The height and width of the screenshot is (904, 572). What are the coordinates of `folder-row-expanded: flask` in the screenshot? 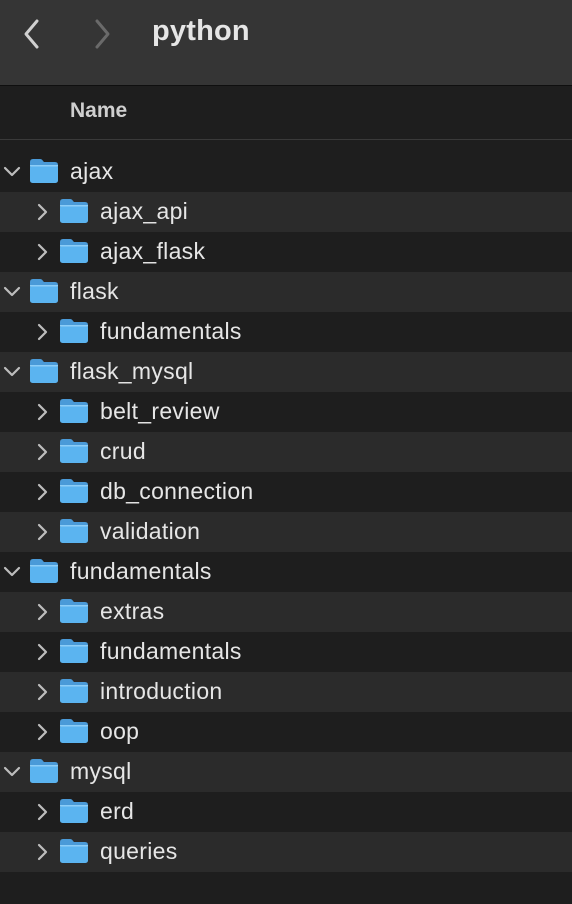 It's located at (286, 292).